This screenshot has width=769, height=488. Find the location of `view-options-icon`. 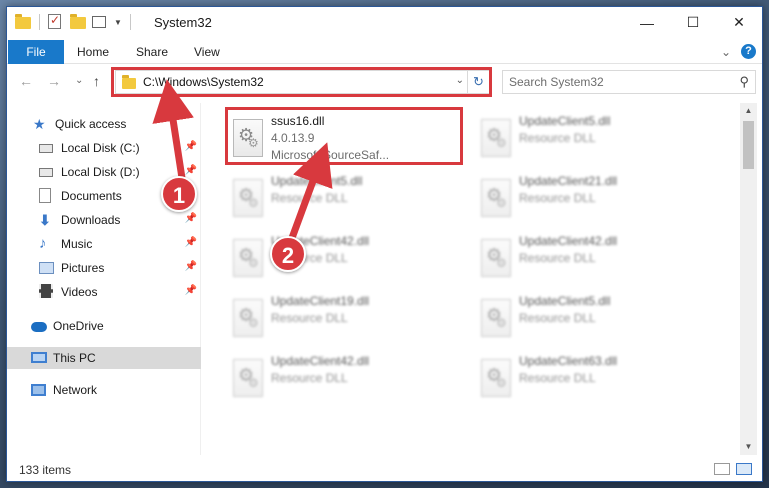

view-options-icon is located at coordinates (100, 22).